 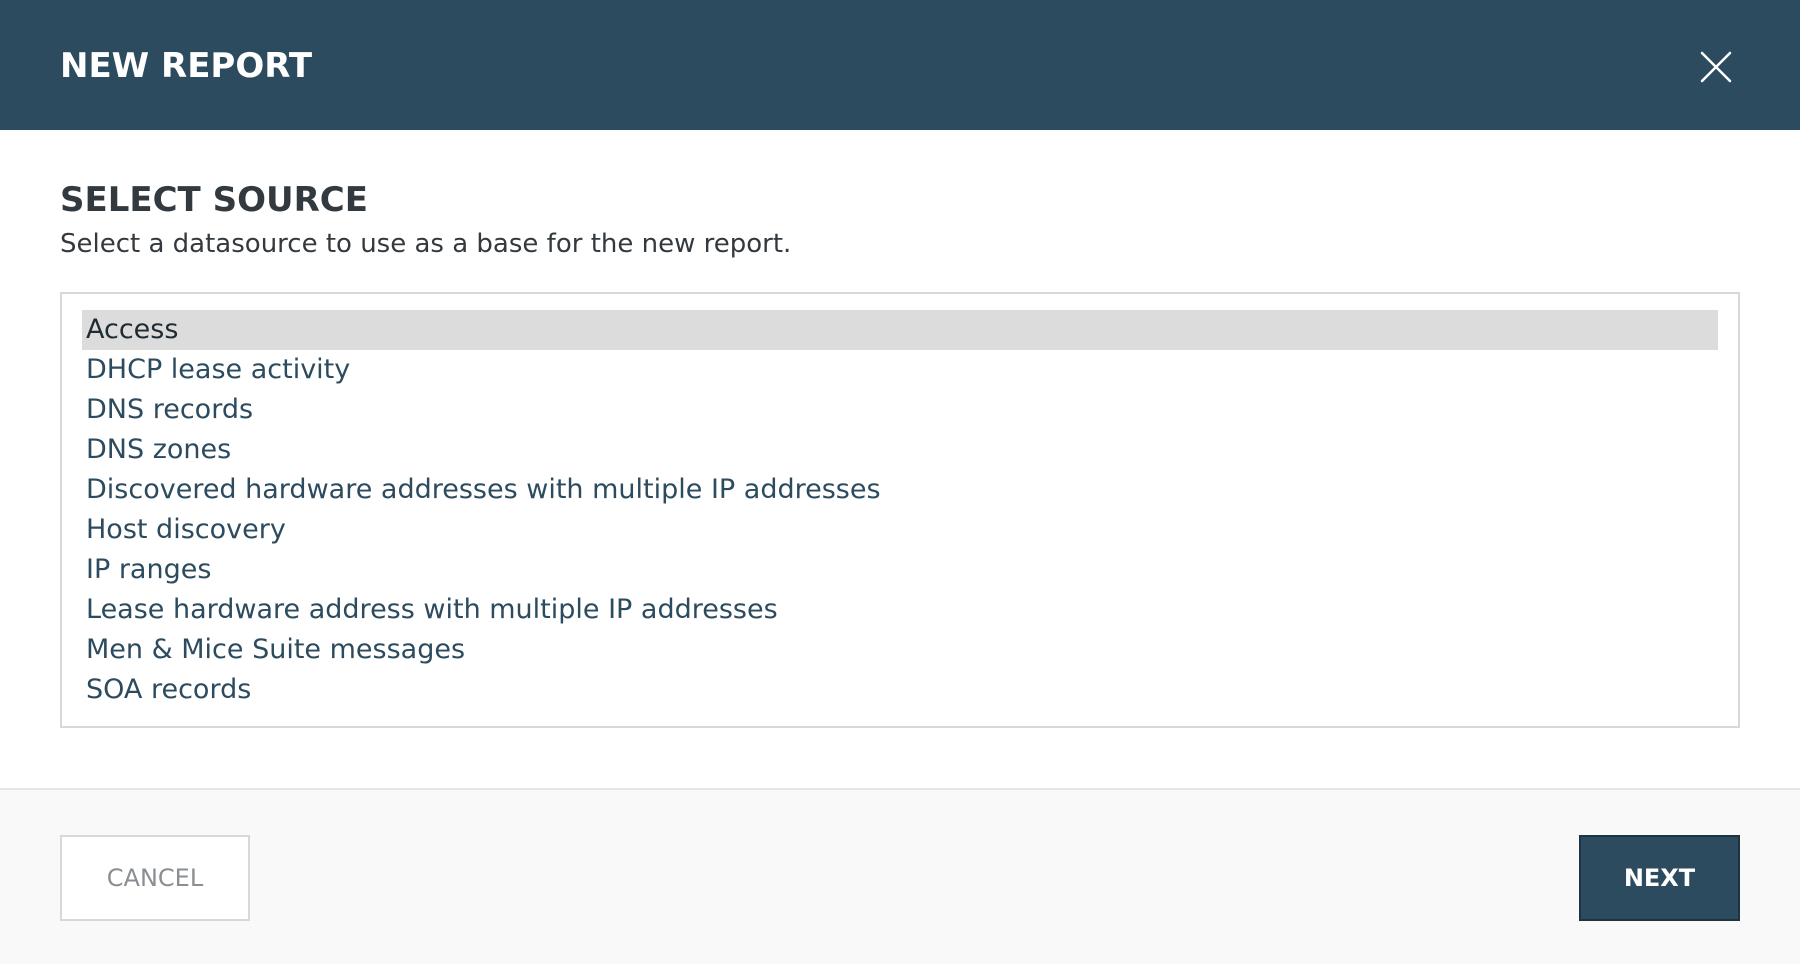 I want to click on list-item: Access, so click(x=900, y=330).